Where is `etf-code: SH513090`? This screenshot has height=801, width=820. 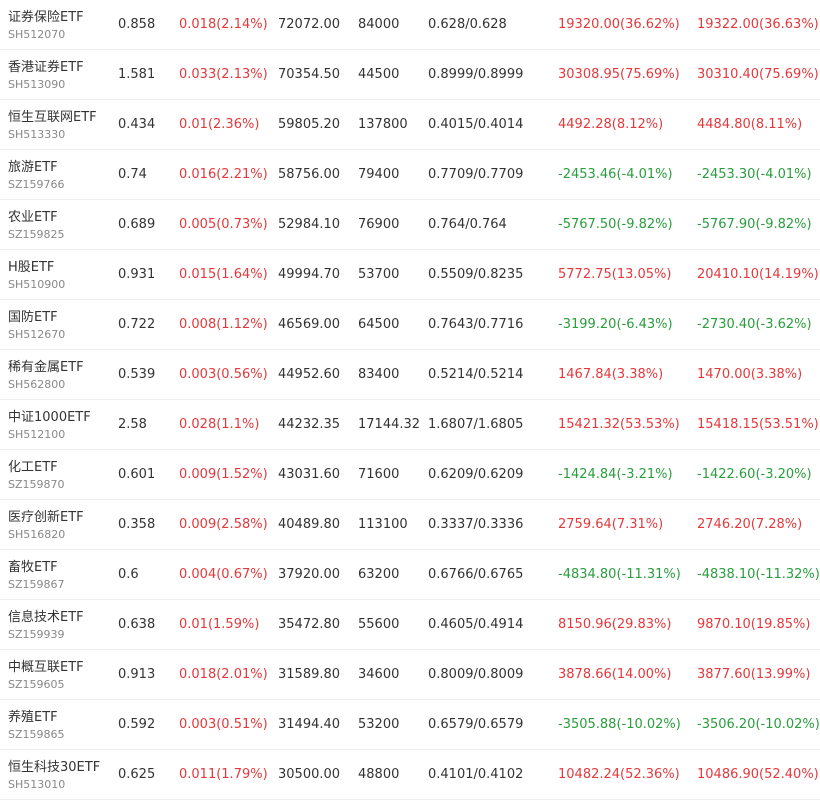
etf-code: SH513090 is located at coordinates (37, 84).